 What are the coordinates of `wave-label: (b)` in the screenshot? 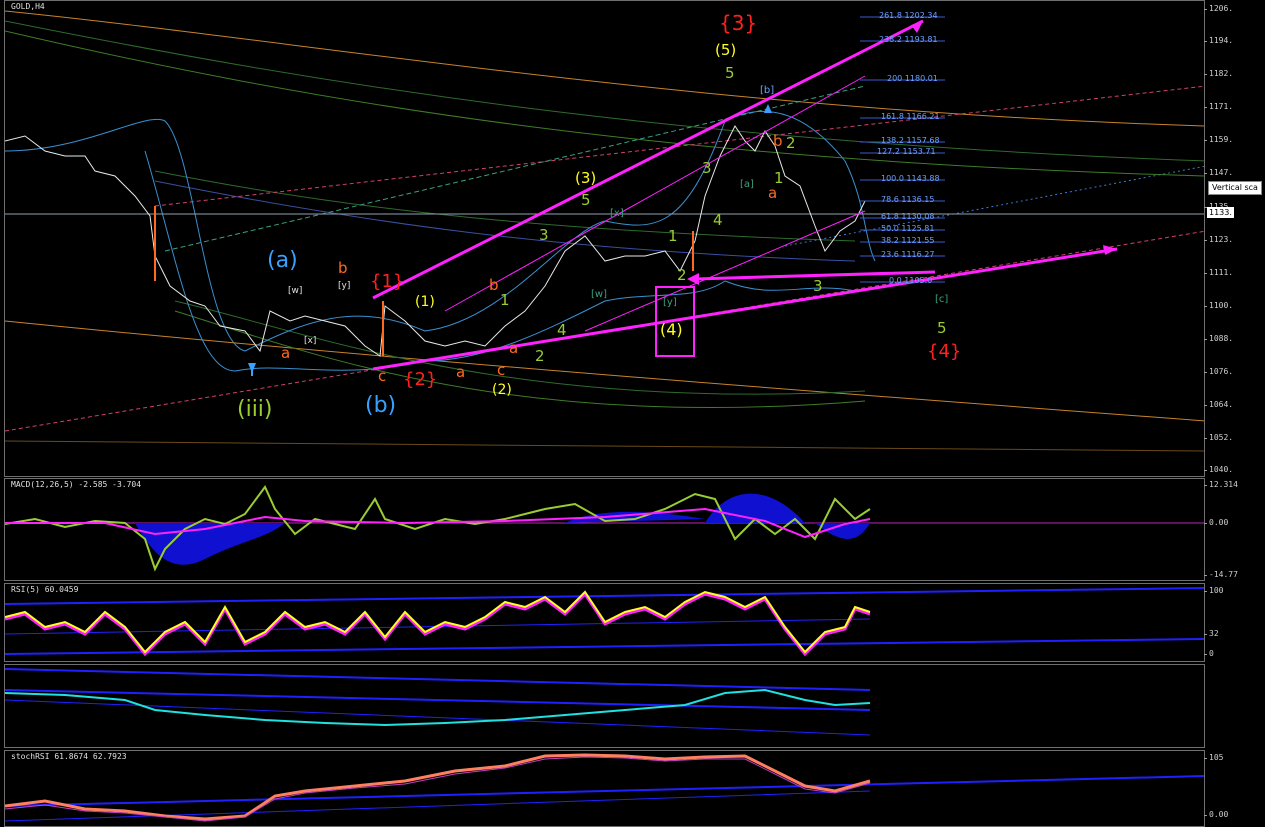 It's located at (381, 405).